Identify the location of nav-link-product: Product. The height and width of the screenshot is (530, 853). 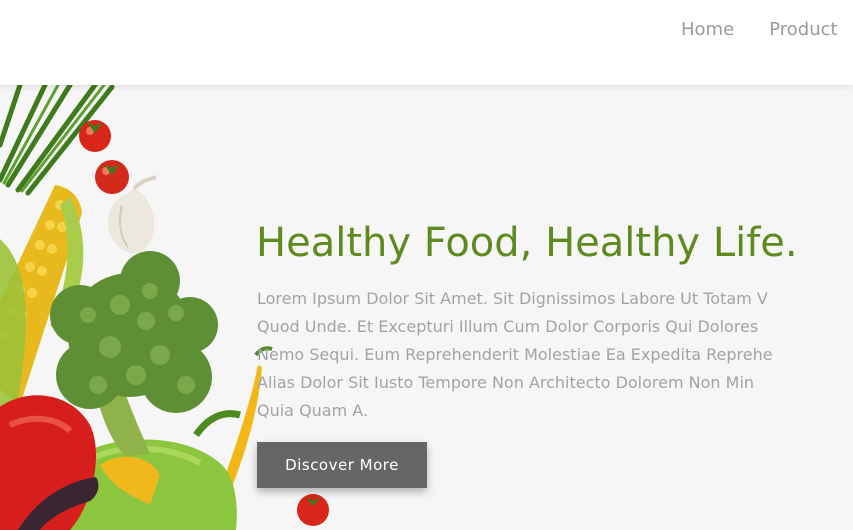
(803, 29).